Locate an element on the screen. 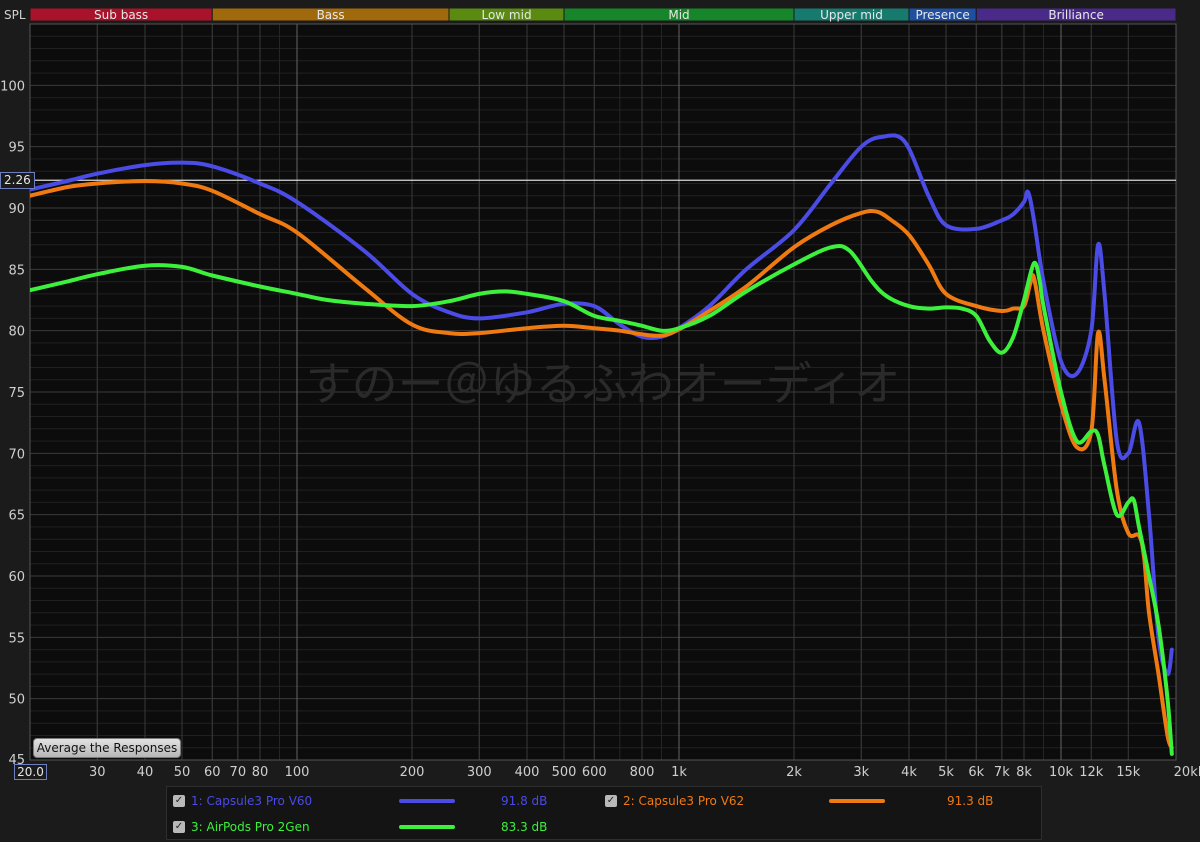  x-tick-label: 5k is located at coordinates (946, 772).